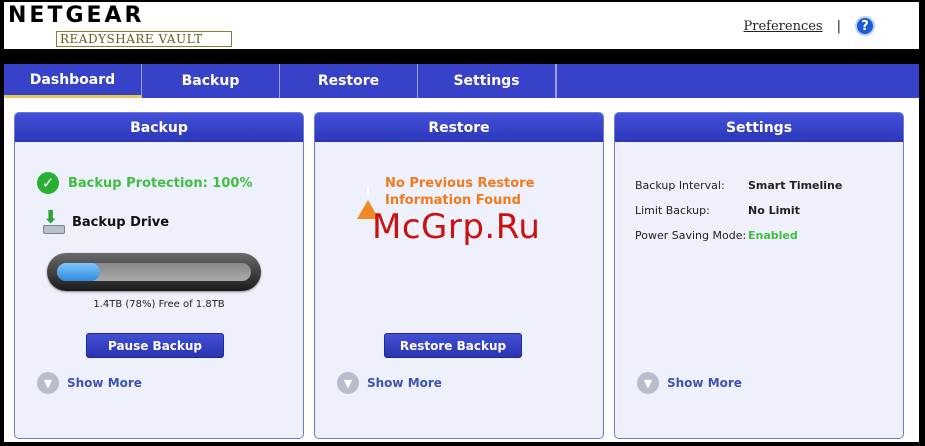  Describe the element at coordinates (73, 81) in the screenshot. I see `tab-dashboard: Dashboard` at that location.